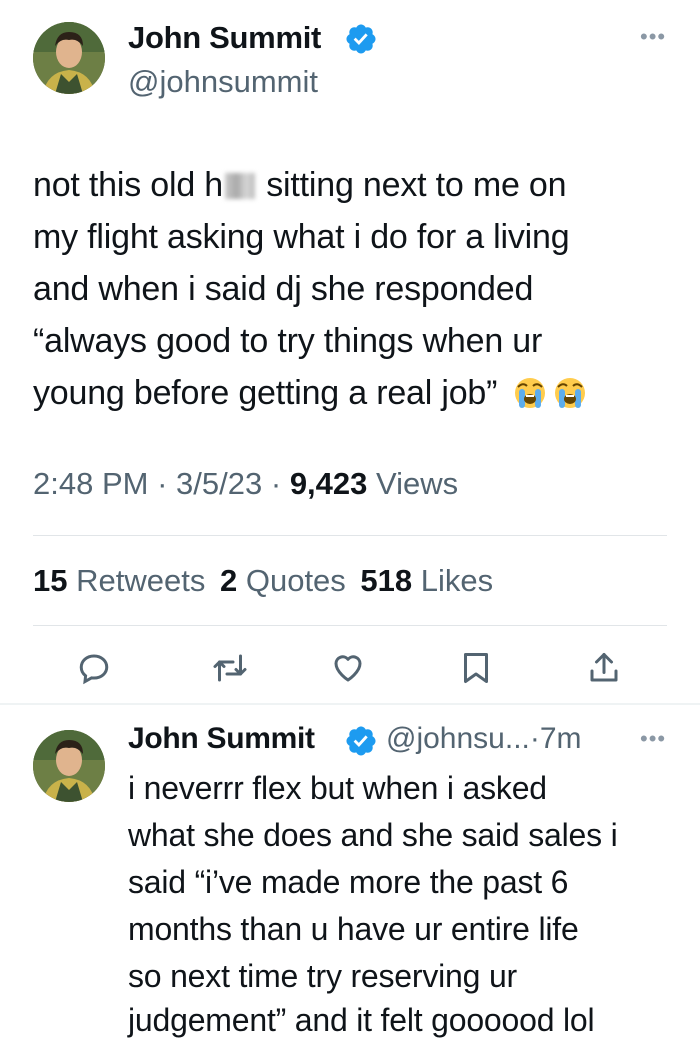 The height and width of the screenshot is (1045, 700). I want to click on tweet-time: 2:48 PM, so click(90, 483).